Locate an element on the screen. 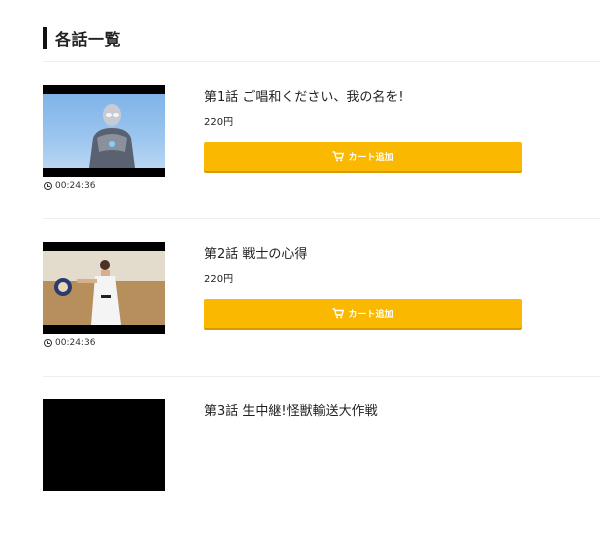 The width and height of the screenshot is (600, 539). hero-figure-image is located at coordinates (112, 136).